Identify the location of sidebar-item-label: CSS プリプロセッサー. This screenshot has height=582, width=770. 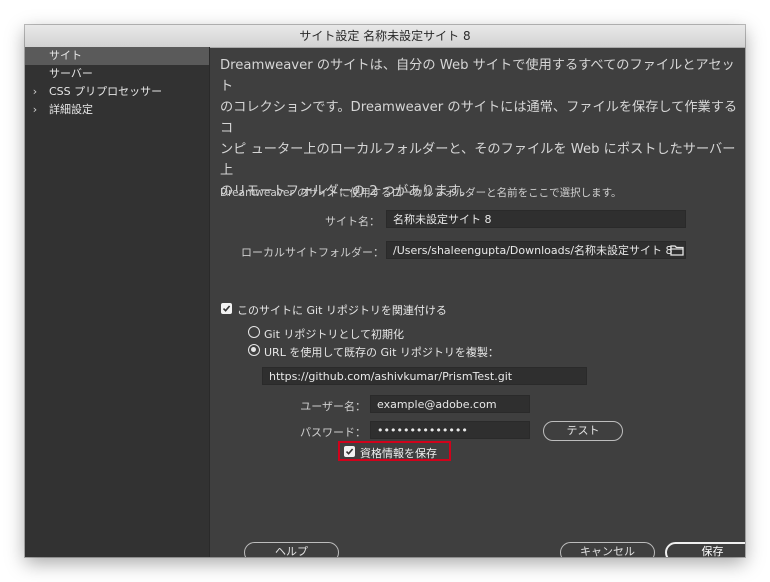
(106, 91).